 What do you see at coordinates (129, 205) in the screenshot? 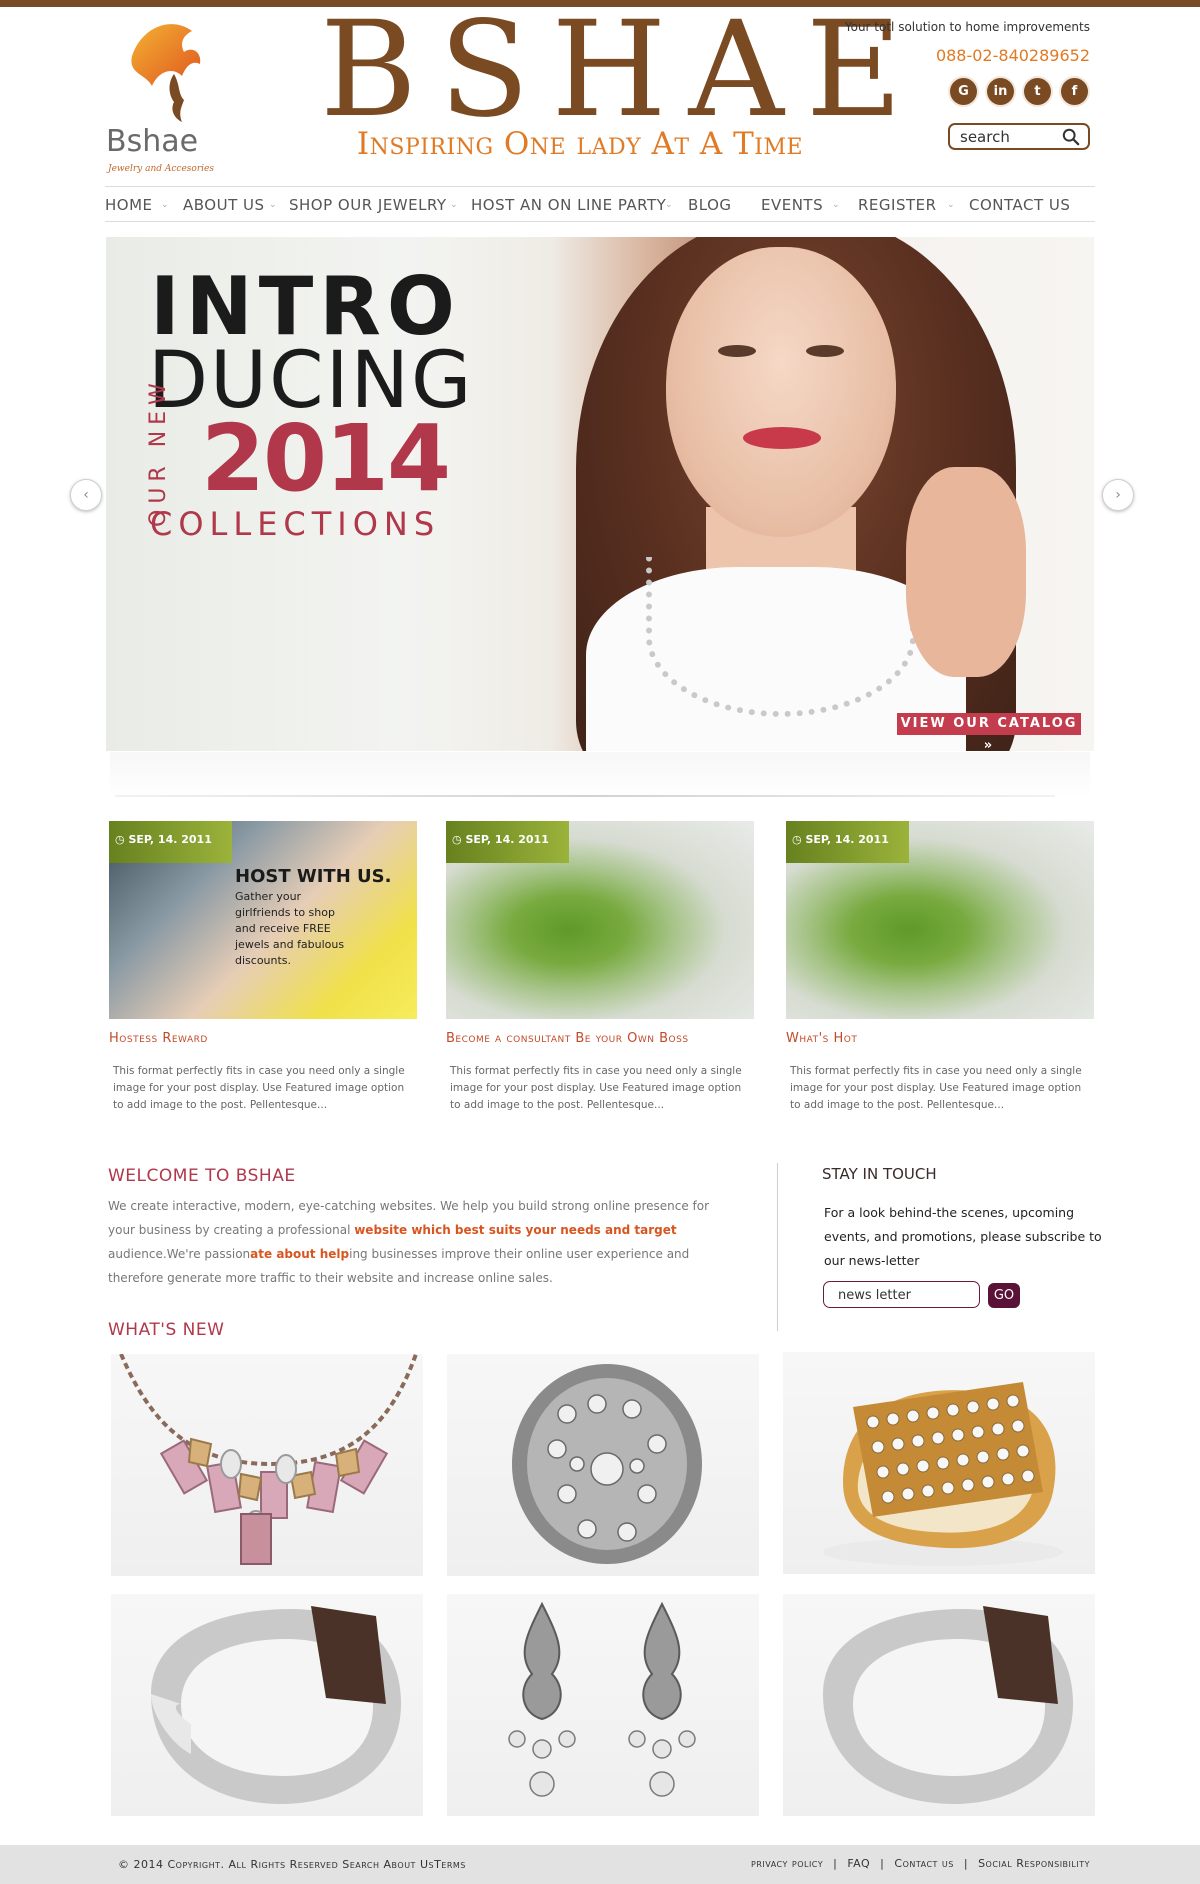
I see `nav-item-home: HOME` at bounding box center [129, 205].